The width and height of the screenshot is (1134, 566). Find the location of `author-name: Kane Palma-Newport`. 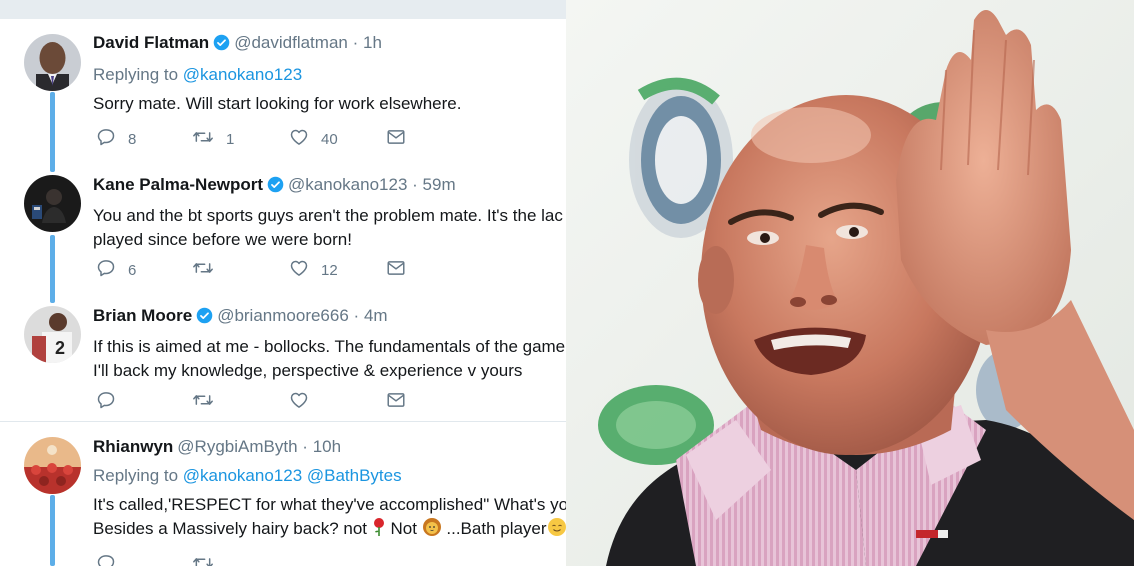

author-name: Kane Palma-Newport is located at coordinates (178, 184).